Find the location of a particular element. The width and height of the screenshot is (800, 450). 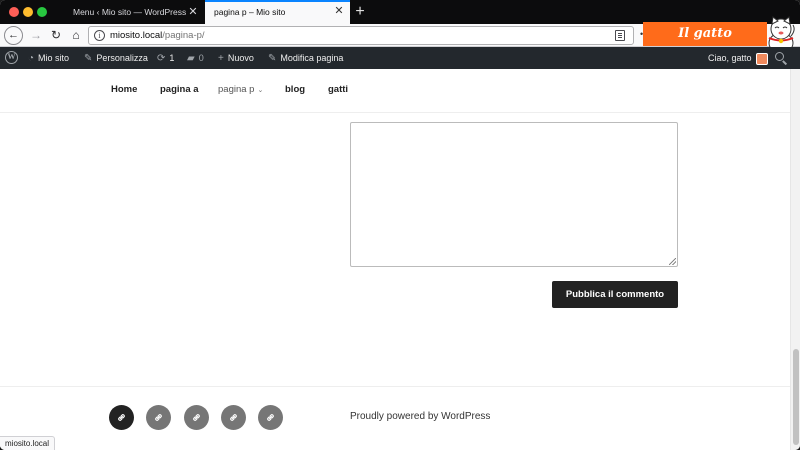

admin-bar-comments: ▰ 0 is located at coordinates (195, 58).